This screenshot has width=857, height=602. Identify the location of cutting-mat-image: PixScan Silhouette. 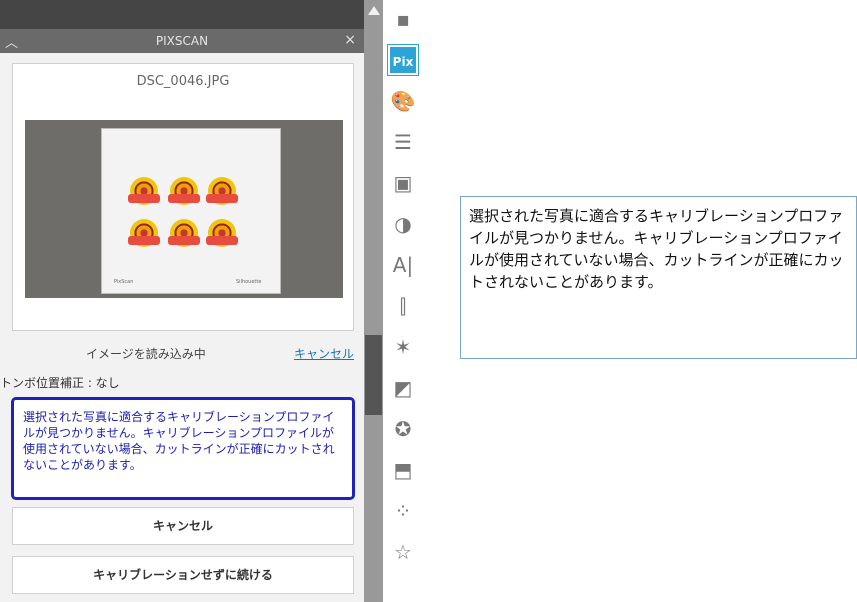
(191, 211).